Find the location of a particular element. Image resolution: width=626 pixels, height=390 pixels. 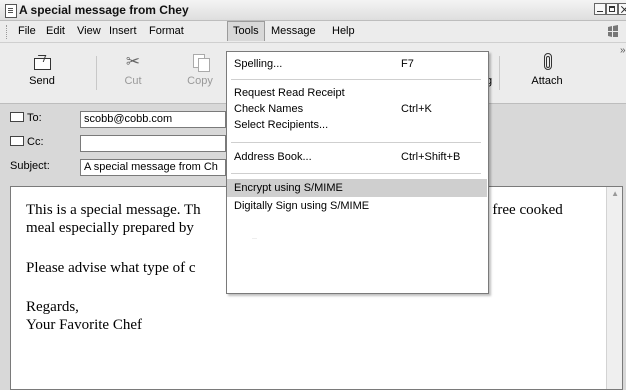

menu-tools: Tools is located at coordinates (246, 31).